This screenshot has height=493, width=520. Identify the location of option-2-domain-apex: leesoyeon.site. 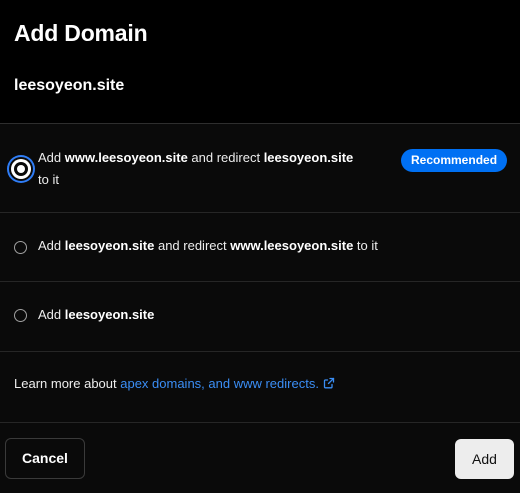
(109, 245).